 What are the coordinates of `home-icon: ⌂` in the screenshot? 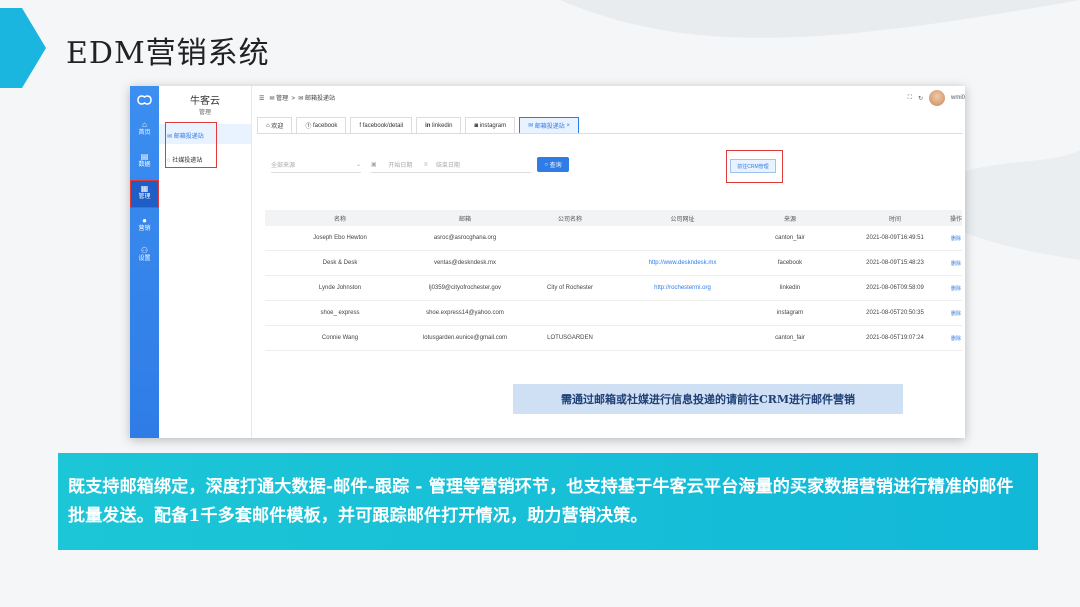 It's located at (268, 125).